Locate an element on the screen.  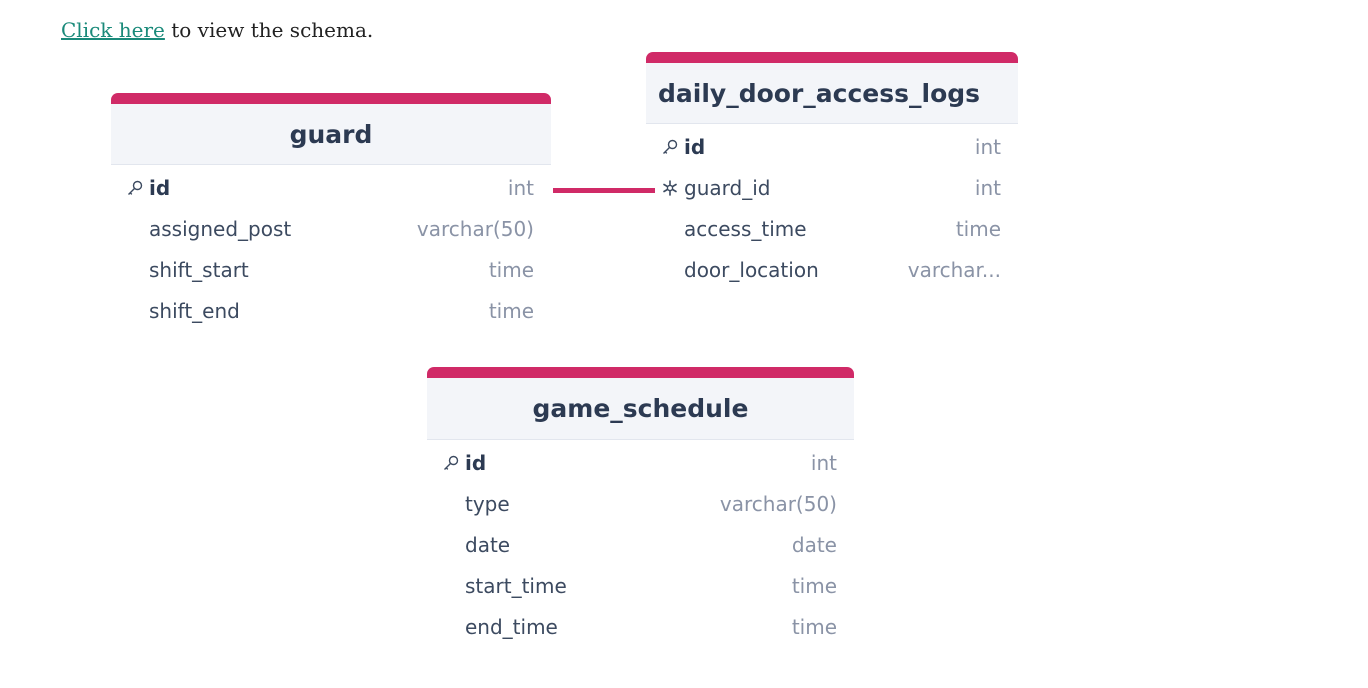
table-title: game_schedule is located at coordinates (640, 408).